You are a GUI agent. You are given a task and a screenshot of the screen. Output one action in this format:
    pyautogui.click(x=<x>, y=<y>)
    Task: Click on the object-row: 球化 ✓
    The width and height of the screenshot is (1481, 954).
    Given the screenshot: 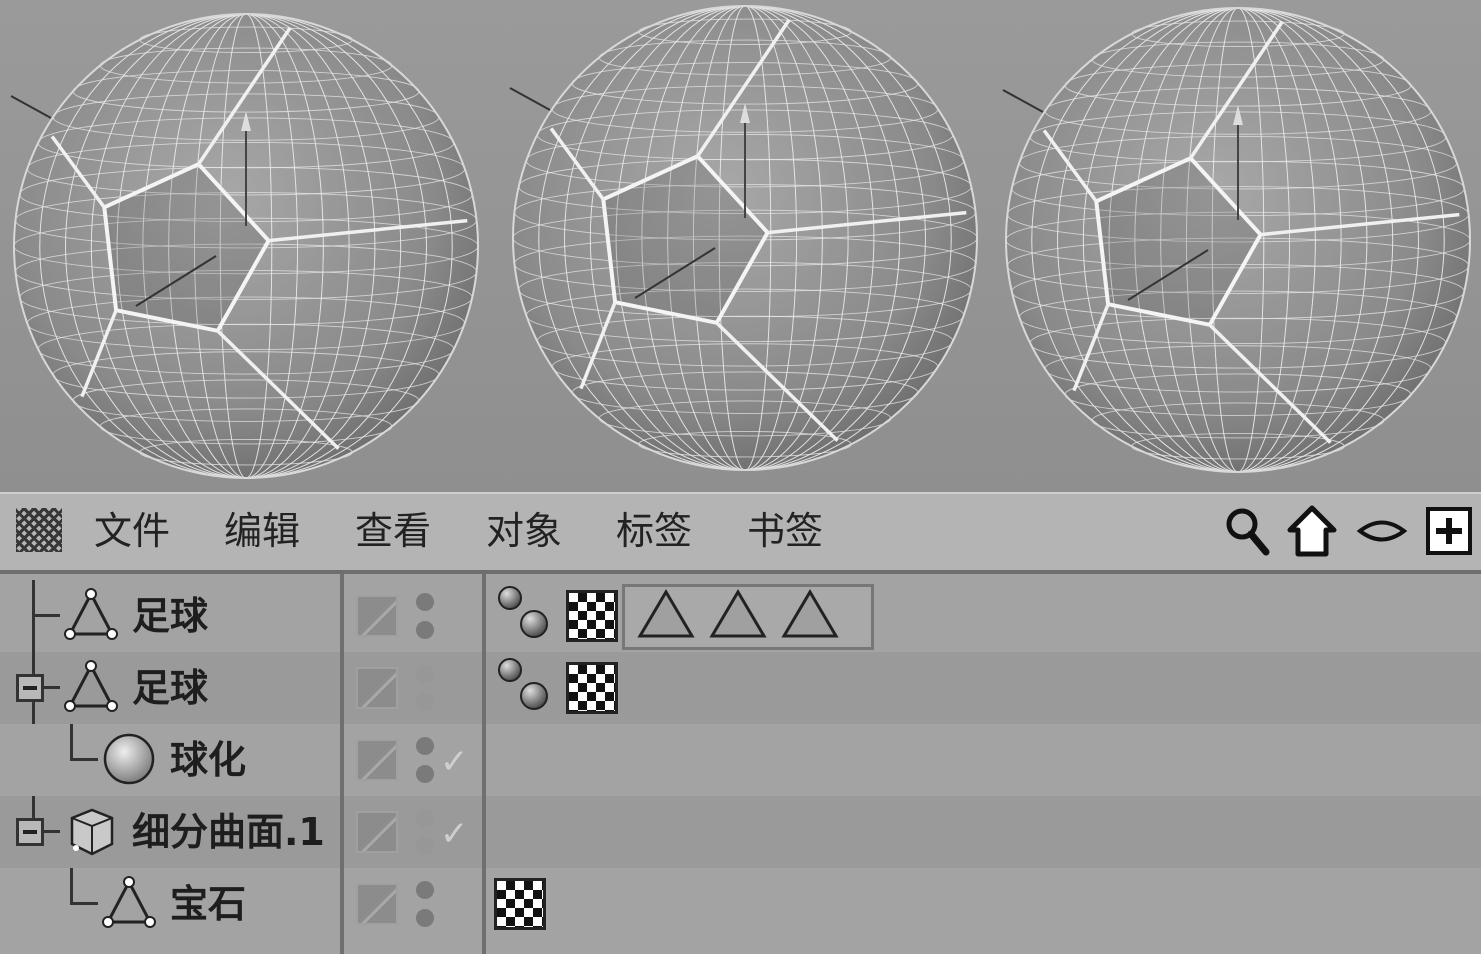 What is the action you would take?
    pyautogui.click(x=740, y=760)
    